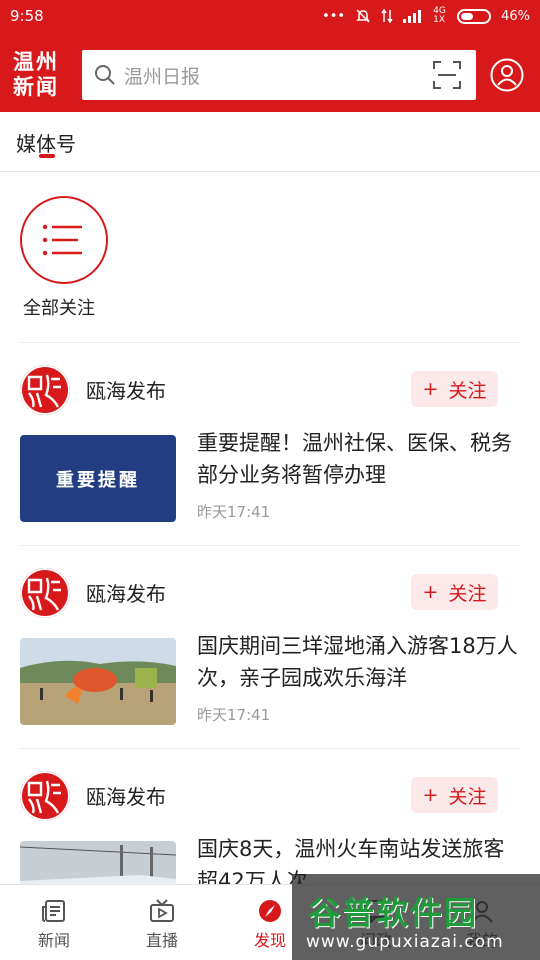 This screenshot has width=540, height=960. What do you see at coordinates (412, 16) in the screenshot?
I see `signal-icon` at bounding box center [412, 16].